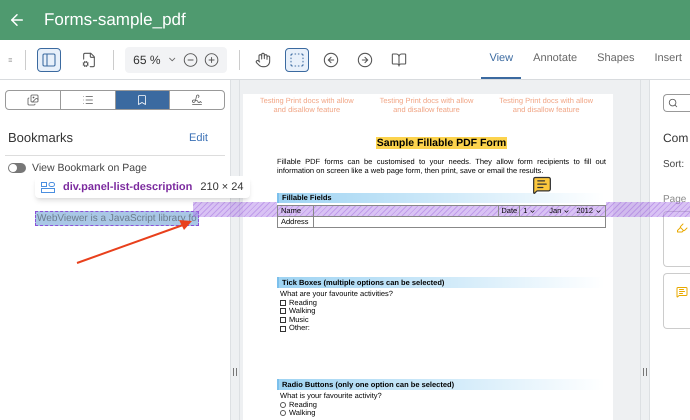 Image resolution: width=690 pixels, height=420 pixels. What do you see at coordinates (147, 59) in the screenshot?
I see `zoom-value: 65 %` at bounding box center [147, 59].